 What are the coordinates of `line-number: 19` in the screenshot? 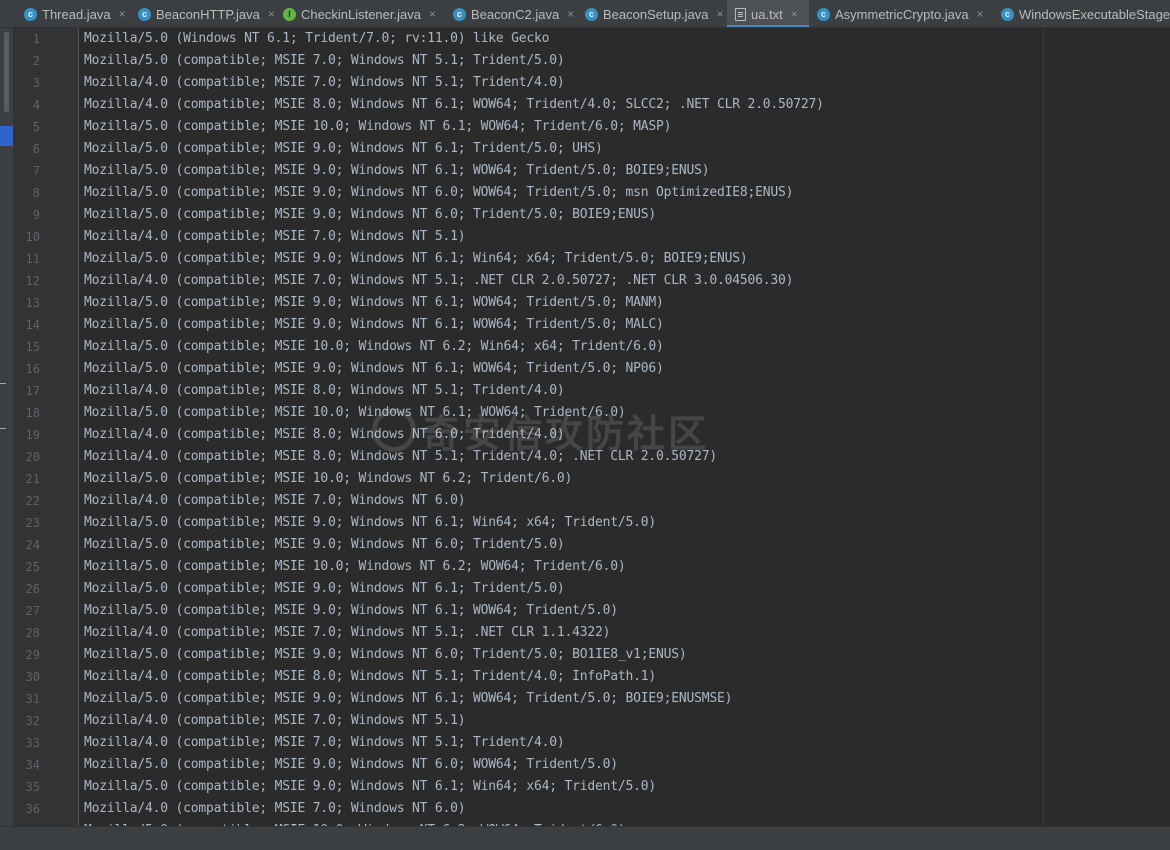 It's located at (32, 435).